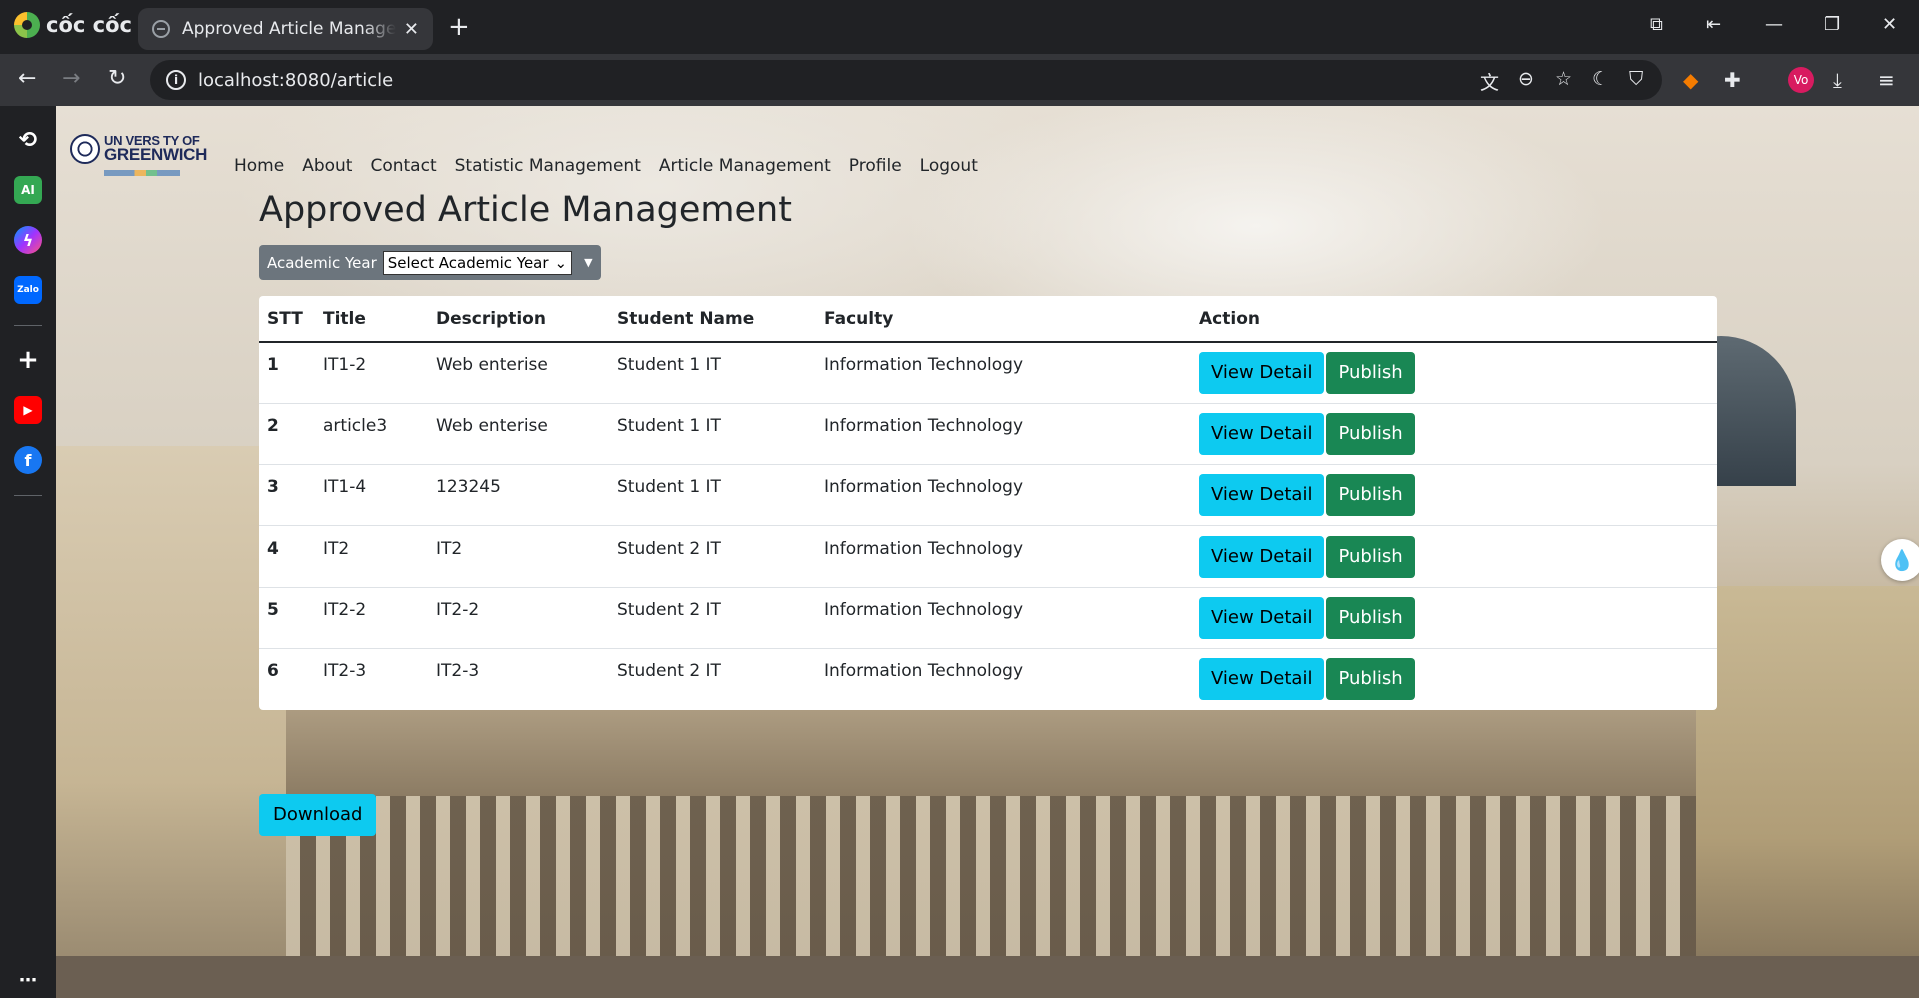 The height and width of the screenshot is (998, 1919). I want to click on nav-profile: Profile, so click(875, 166).